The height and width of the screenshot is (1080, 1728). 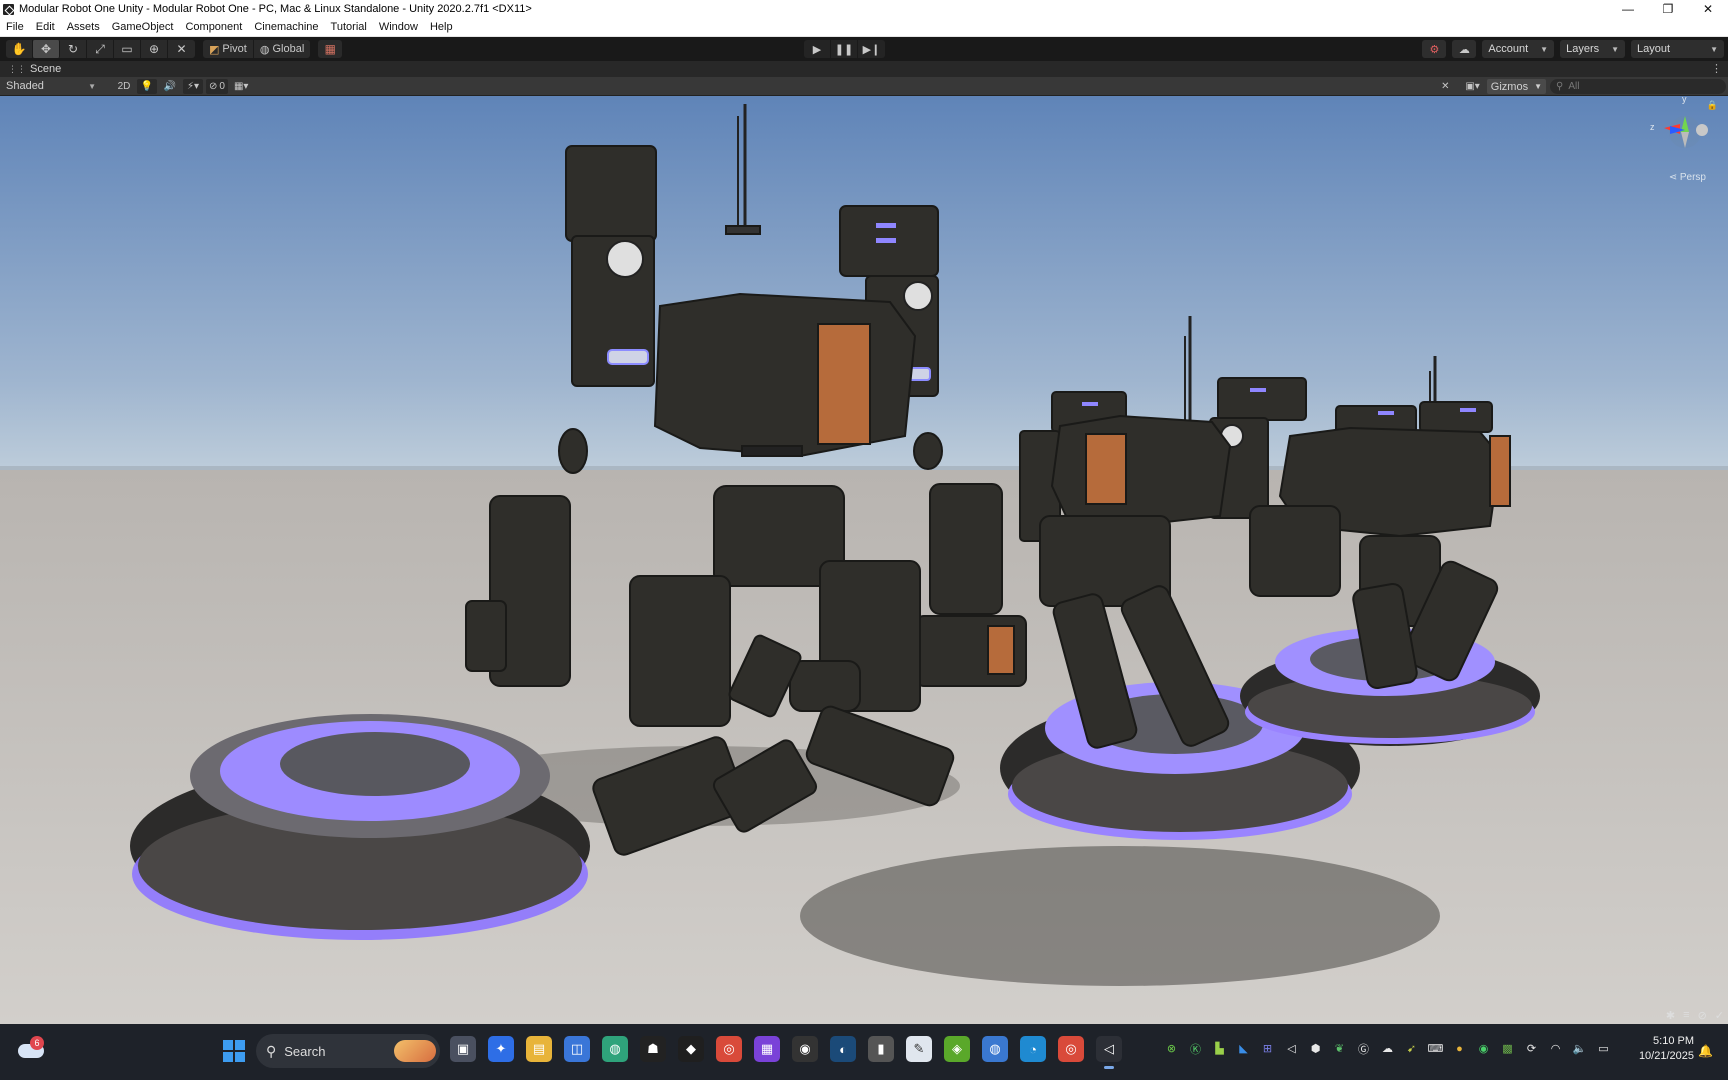 I want to click on alien-app-icon: ☗, so click(x=653, y=1049).